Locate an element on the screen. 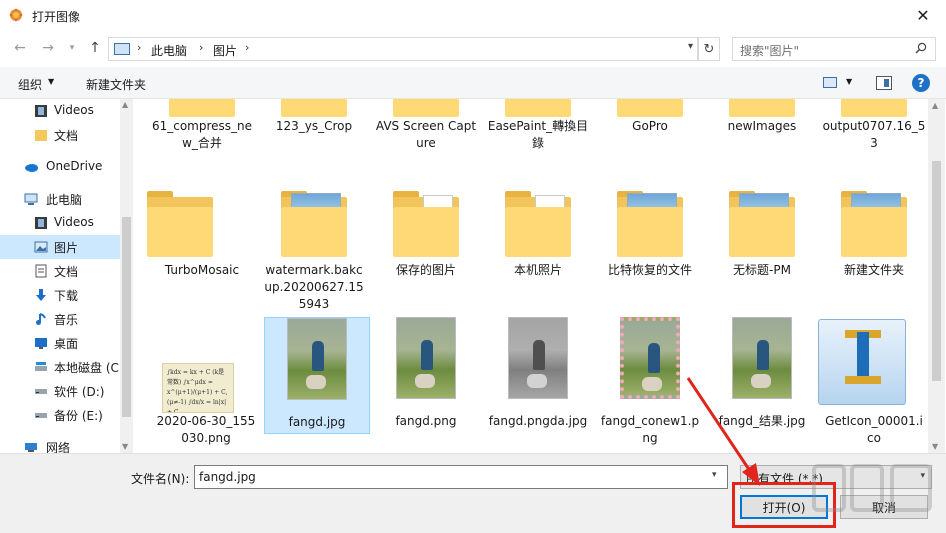 This screenshot has width=946, height=533. nav-item-label: 音乐 is located at coordinates (66, 320).